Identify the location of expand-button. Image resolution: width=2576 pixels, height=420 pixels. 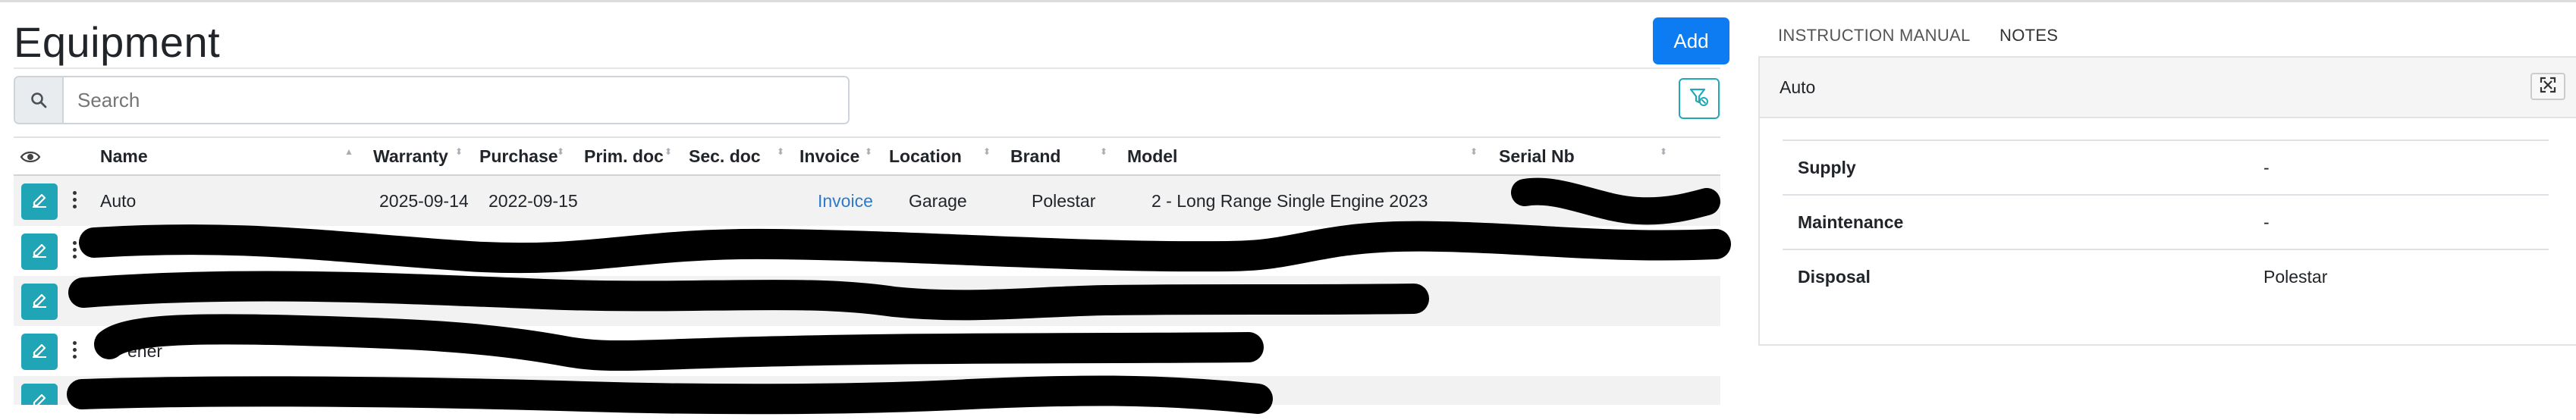
(2547, 86).